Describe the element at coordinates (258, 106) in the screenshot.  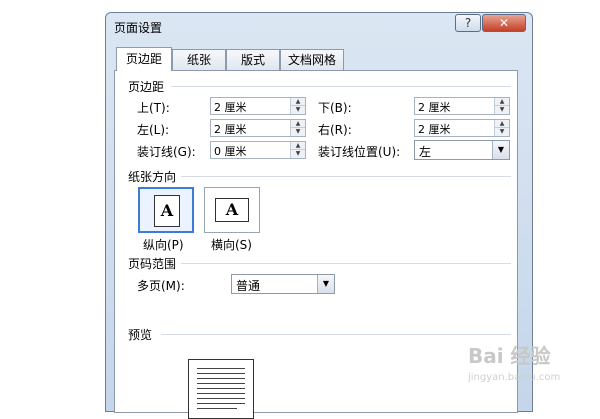
I see `top-margin-spinner: 2 厘米 ▲ ▼` at that location.